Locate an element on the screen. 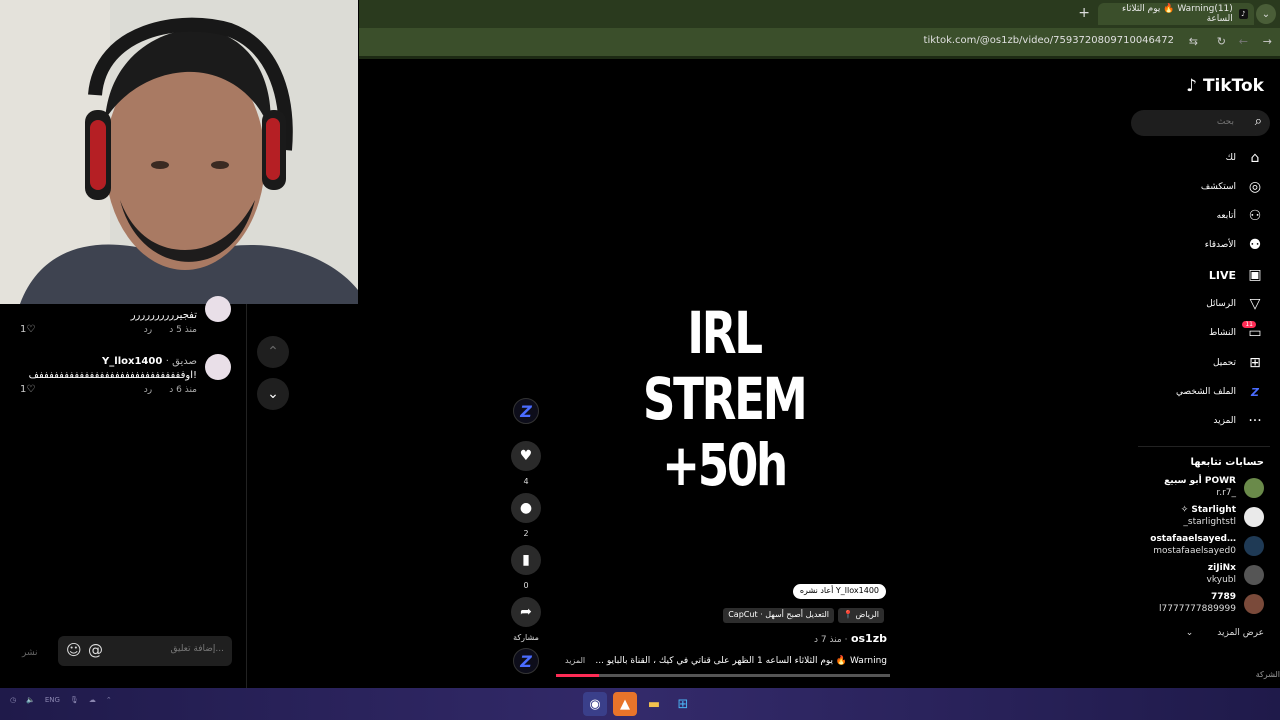 The width and height of the screenshot is (1280, 720). tiktok-favicon-icon: ♪ is located at coordinates (1243, 14).